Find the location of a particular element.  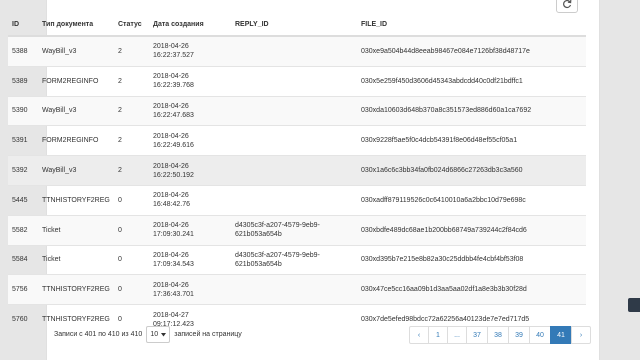

cell-date: 2018-04-26 17:36:43.701 is located at coordinates (190, 289).